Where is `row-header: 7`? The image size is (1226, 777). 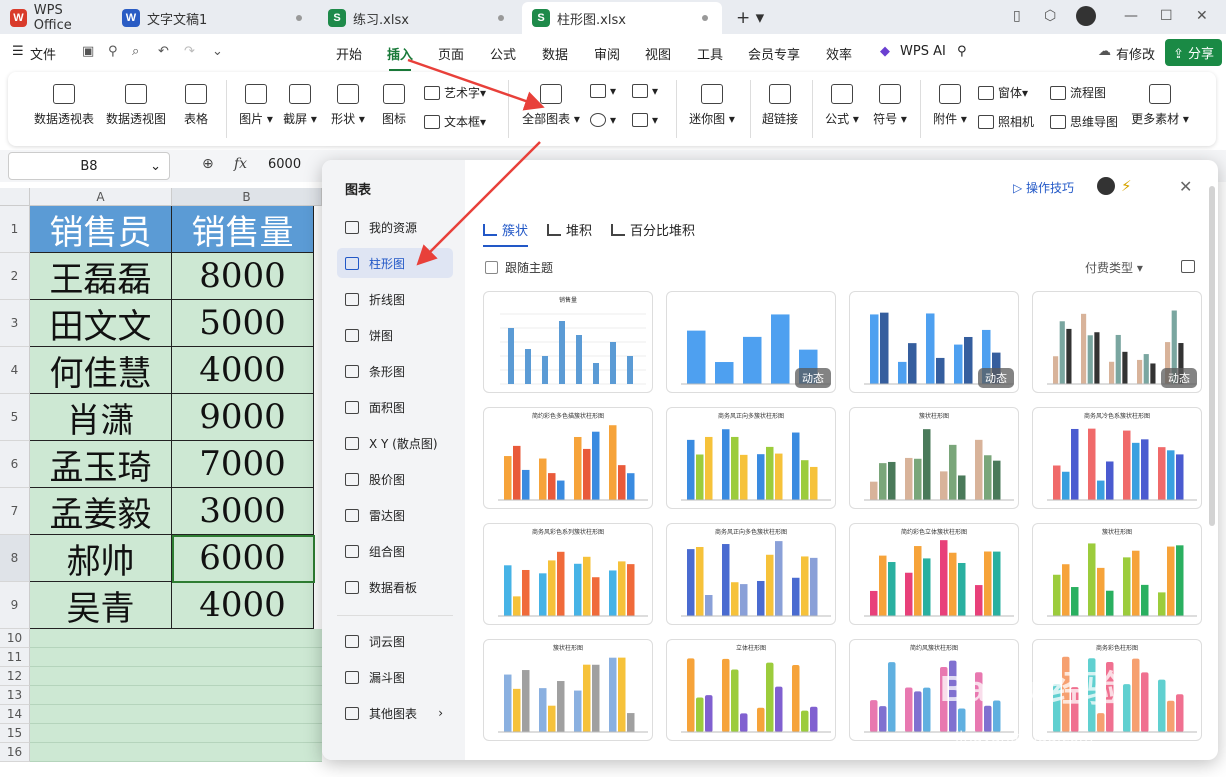
row-header: 7 is located at coordinates (15, 511).